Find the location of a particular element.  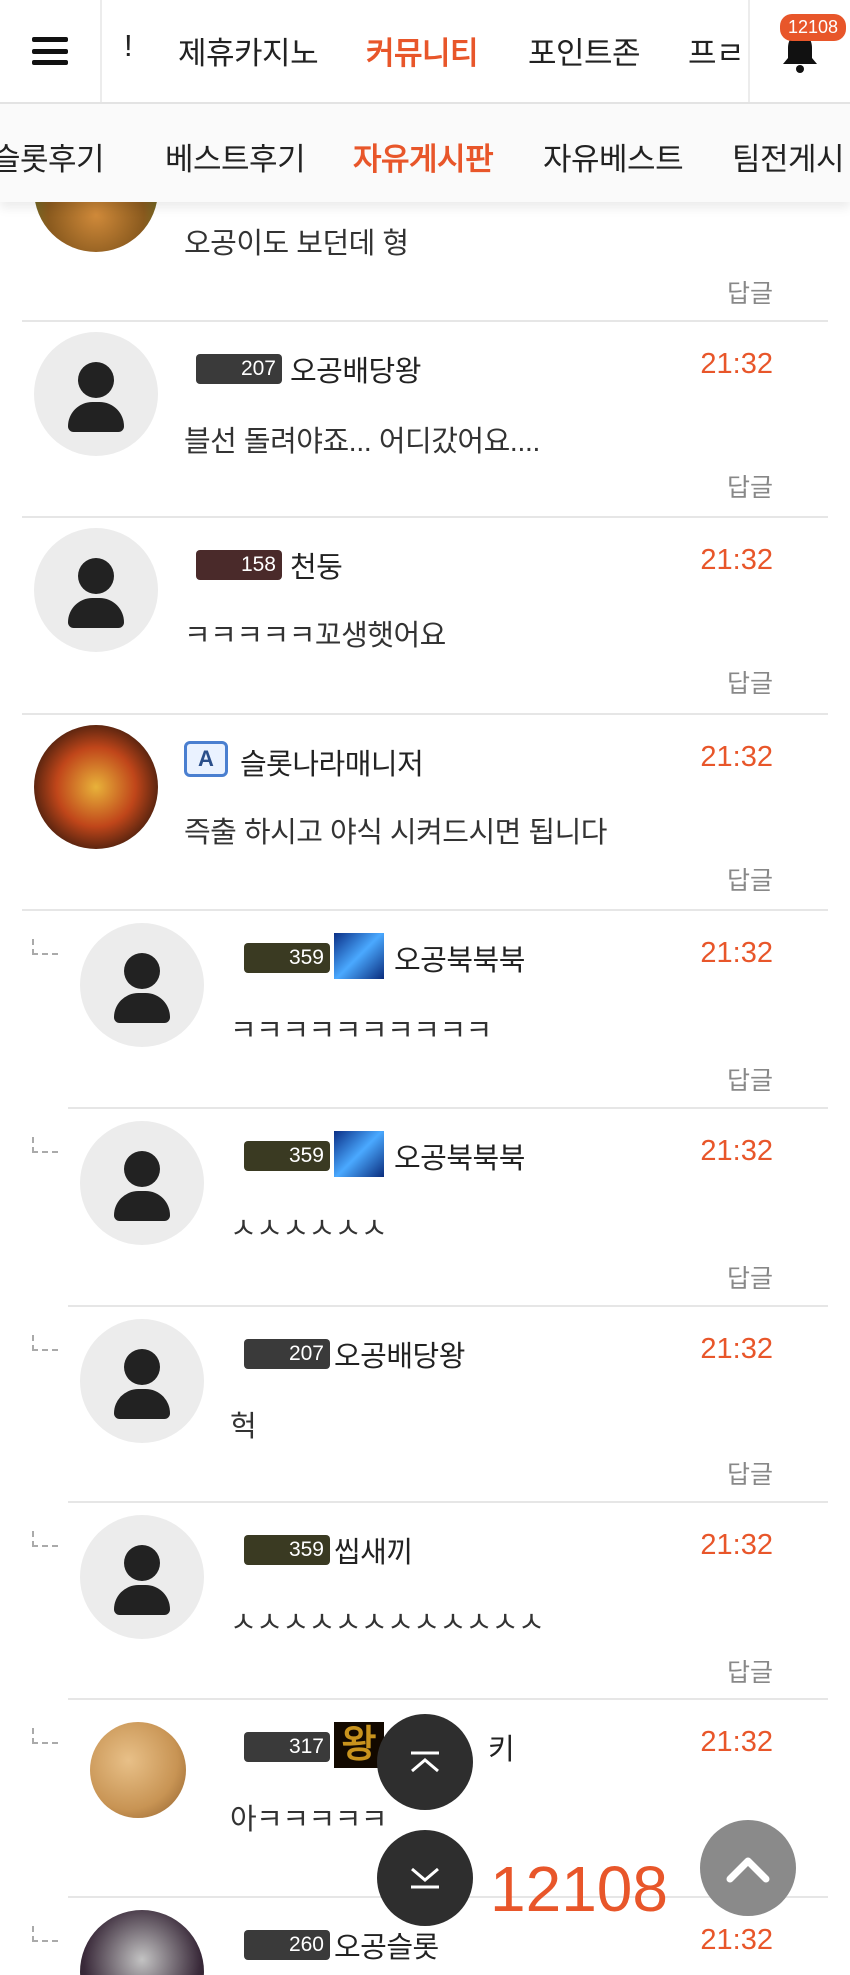

comment-item-reply: 359 씹새끼 21:32 ㅅㅅㅅㅅㅅㅅㅅㅅㅅㅅㅅㅅ 답글 is located at coordinates (430, 1601).